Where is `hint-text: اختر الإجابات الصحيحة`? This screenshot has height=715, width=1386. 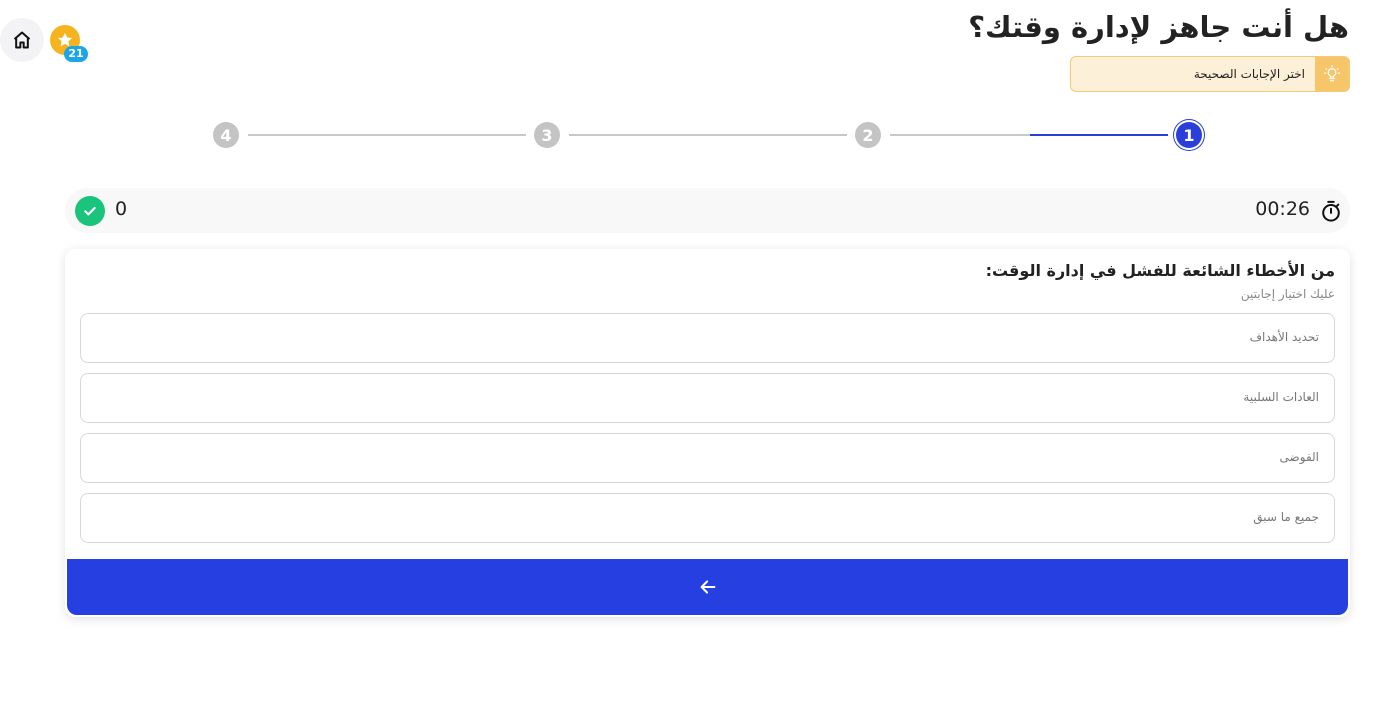 hint-text: اختر الإجابات الصحيحة is located at coordinates (1249, 74).